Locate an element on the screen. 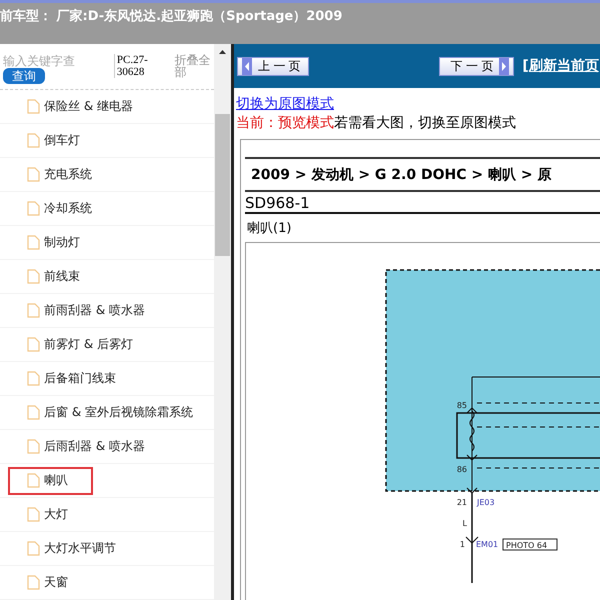 The width and height of the screenshot is (600, 600). mode-status-text: 当前：预览模式若需看大图，切换至原图模式 is located at coordinates (376, 123).